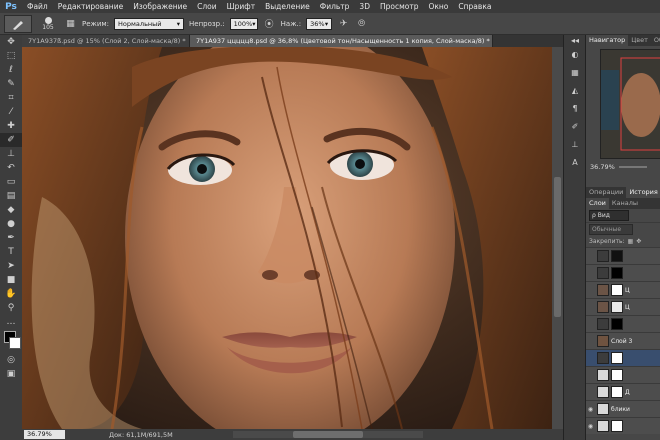 Image resolution: width=660 pixels, height=440 pixels. Describe the element at coordinates (630, 104) in the screenshot. I see `navigator-preview` at that location.